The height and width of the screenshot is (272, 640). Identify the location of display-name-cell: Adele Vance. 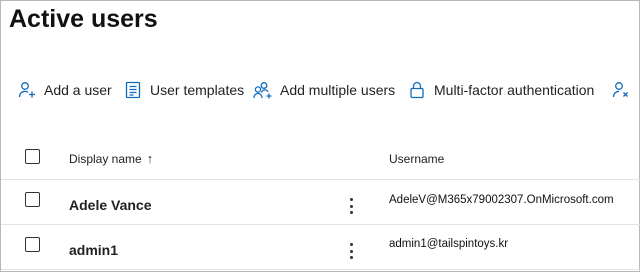
(110, 205).